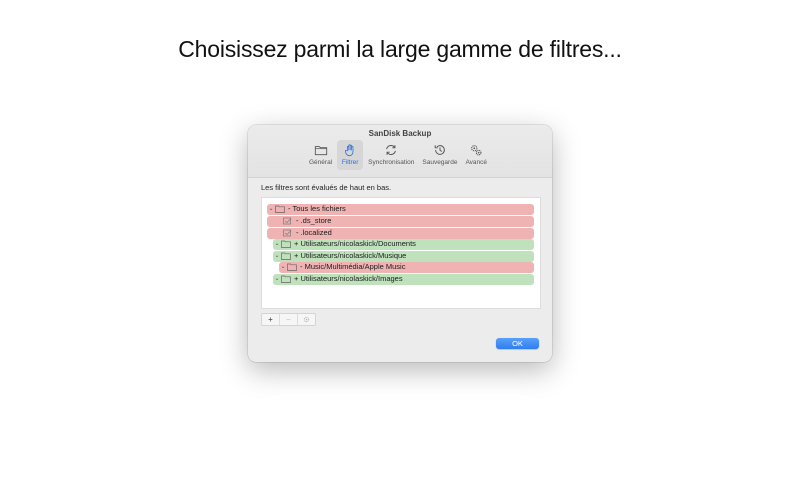 The width and height of the screenshot is (800, 500). I want to click on filter-row: ⌄ + Utilisateurs/nicolaskick/Documents, so click(403, 244).